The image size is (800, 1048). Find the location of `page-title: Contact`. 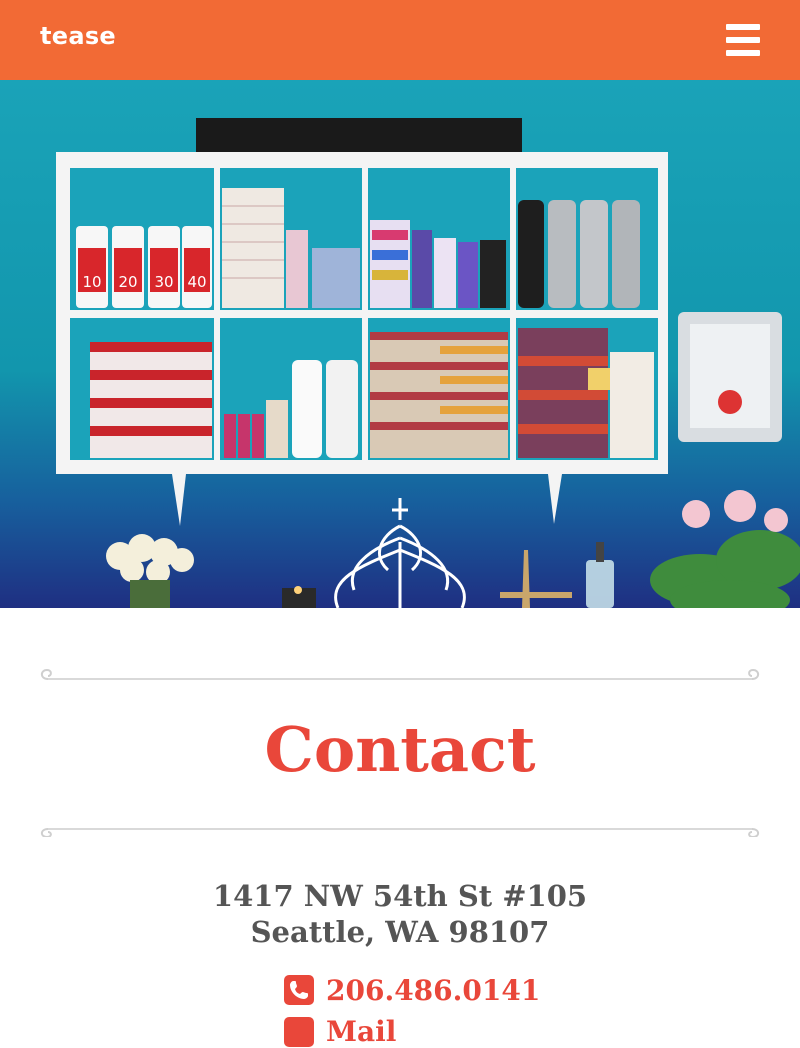

page-title: Contact is located at coordinates (400, 749).